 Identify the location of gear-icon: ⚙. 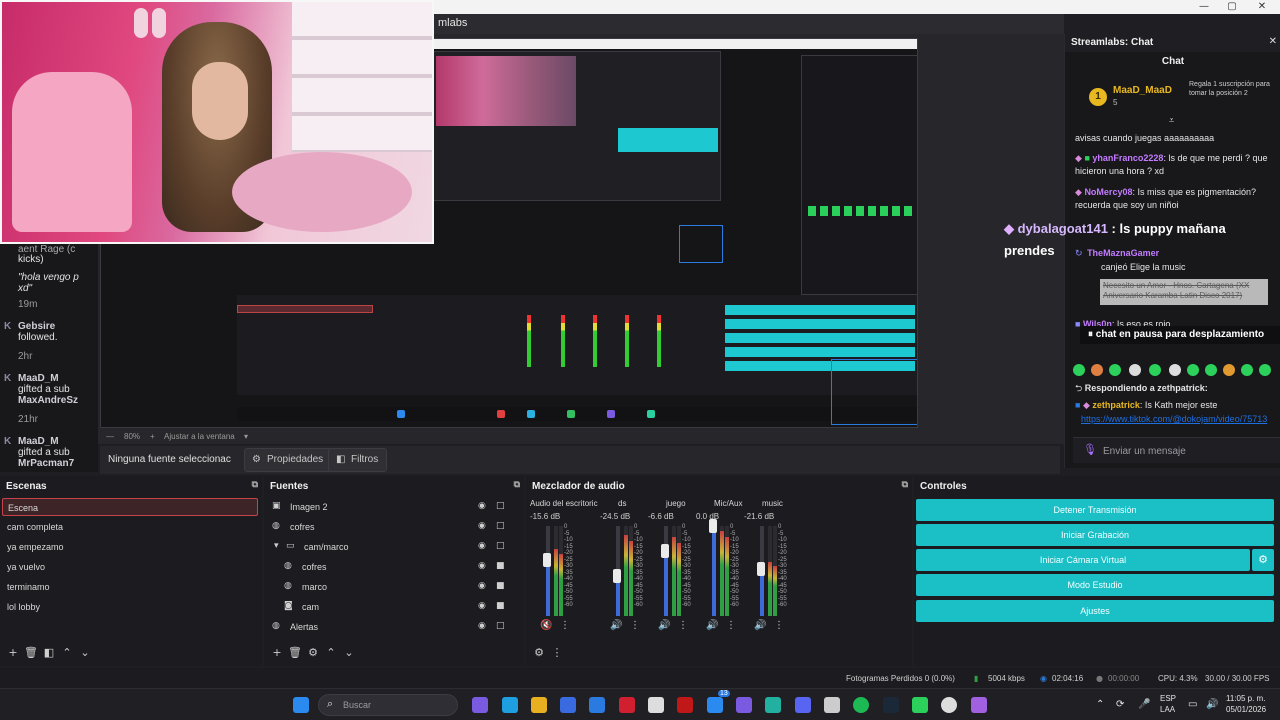
(313, 652).